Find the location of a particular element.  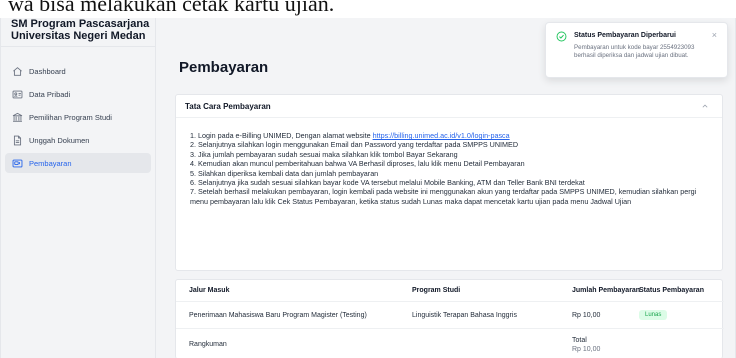

sidebar-item-label: Pemilihan Program Studi is located at coordinates (70, 117).